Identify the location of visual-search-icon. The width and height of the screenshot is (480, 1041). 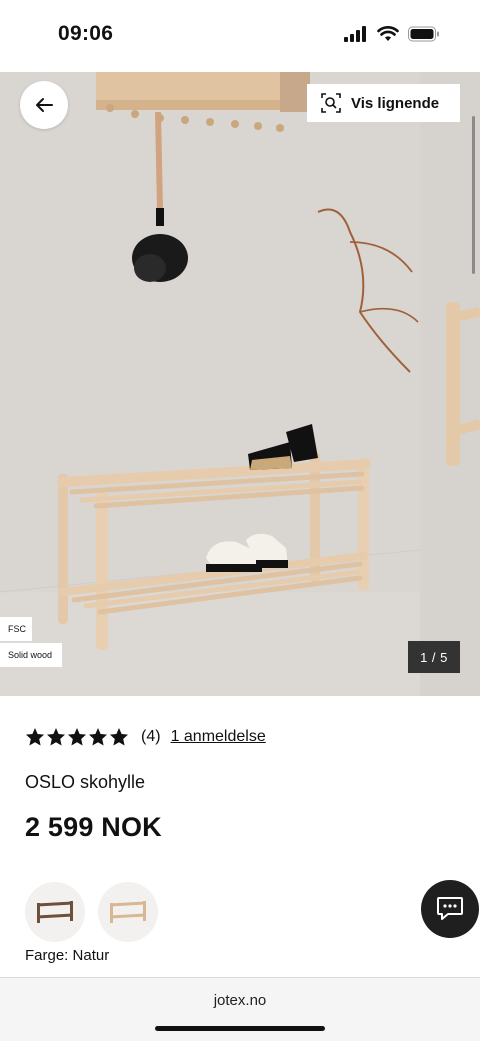
(331, 103).